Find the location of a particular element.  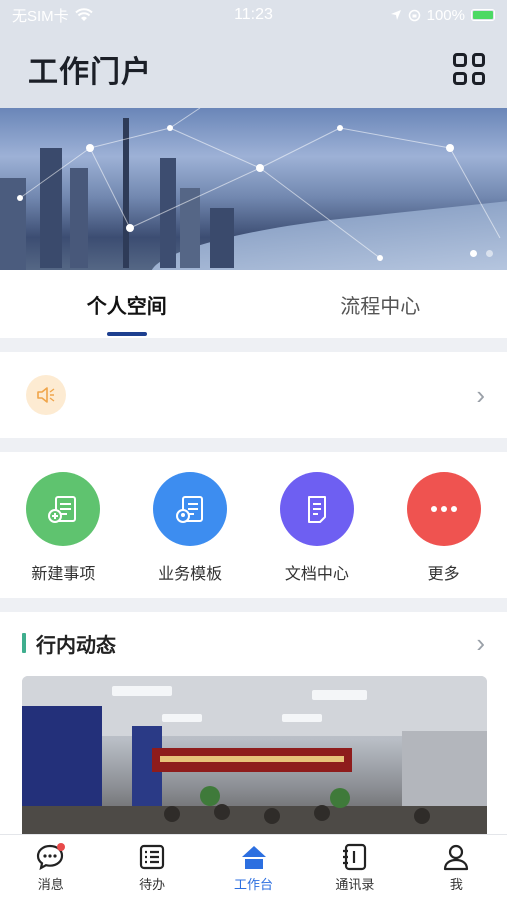

more-icon is located at coordinates (443, 509).